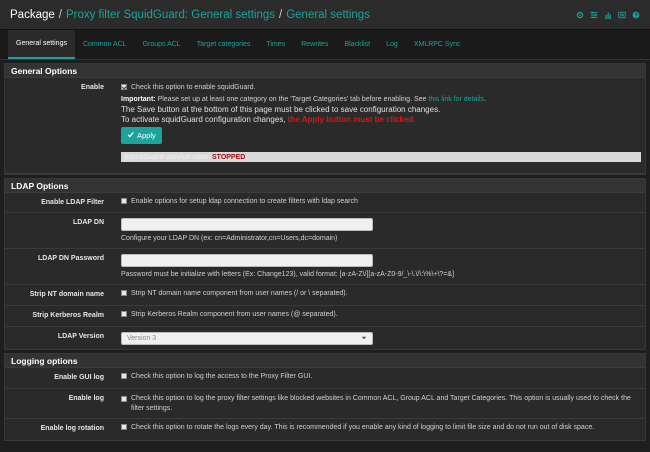 Image resolution: width=650 pixels, height=452 pixels. What do you see at coordinates (351, 119) in the screenshot?
I see `activate-warning: the Apply button must be clicked.` at bounding box center [351, 119].